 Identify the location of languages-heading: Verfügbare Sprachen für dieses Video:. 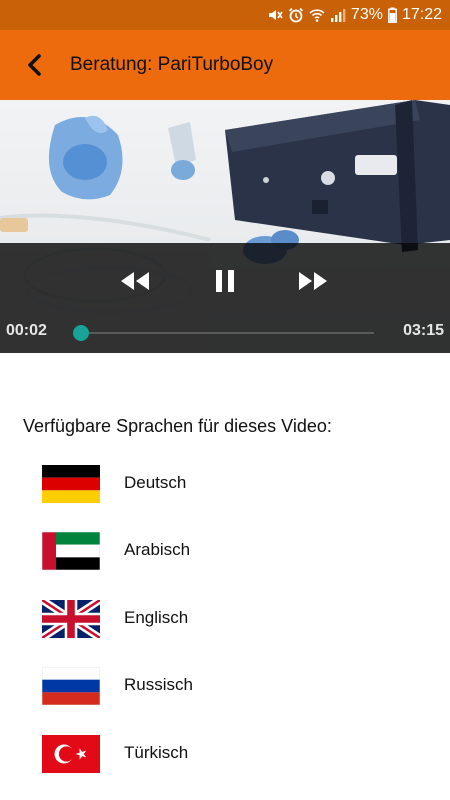
(177, 426).